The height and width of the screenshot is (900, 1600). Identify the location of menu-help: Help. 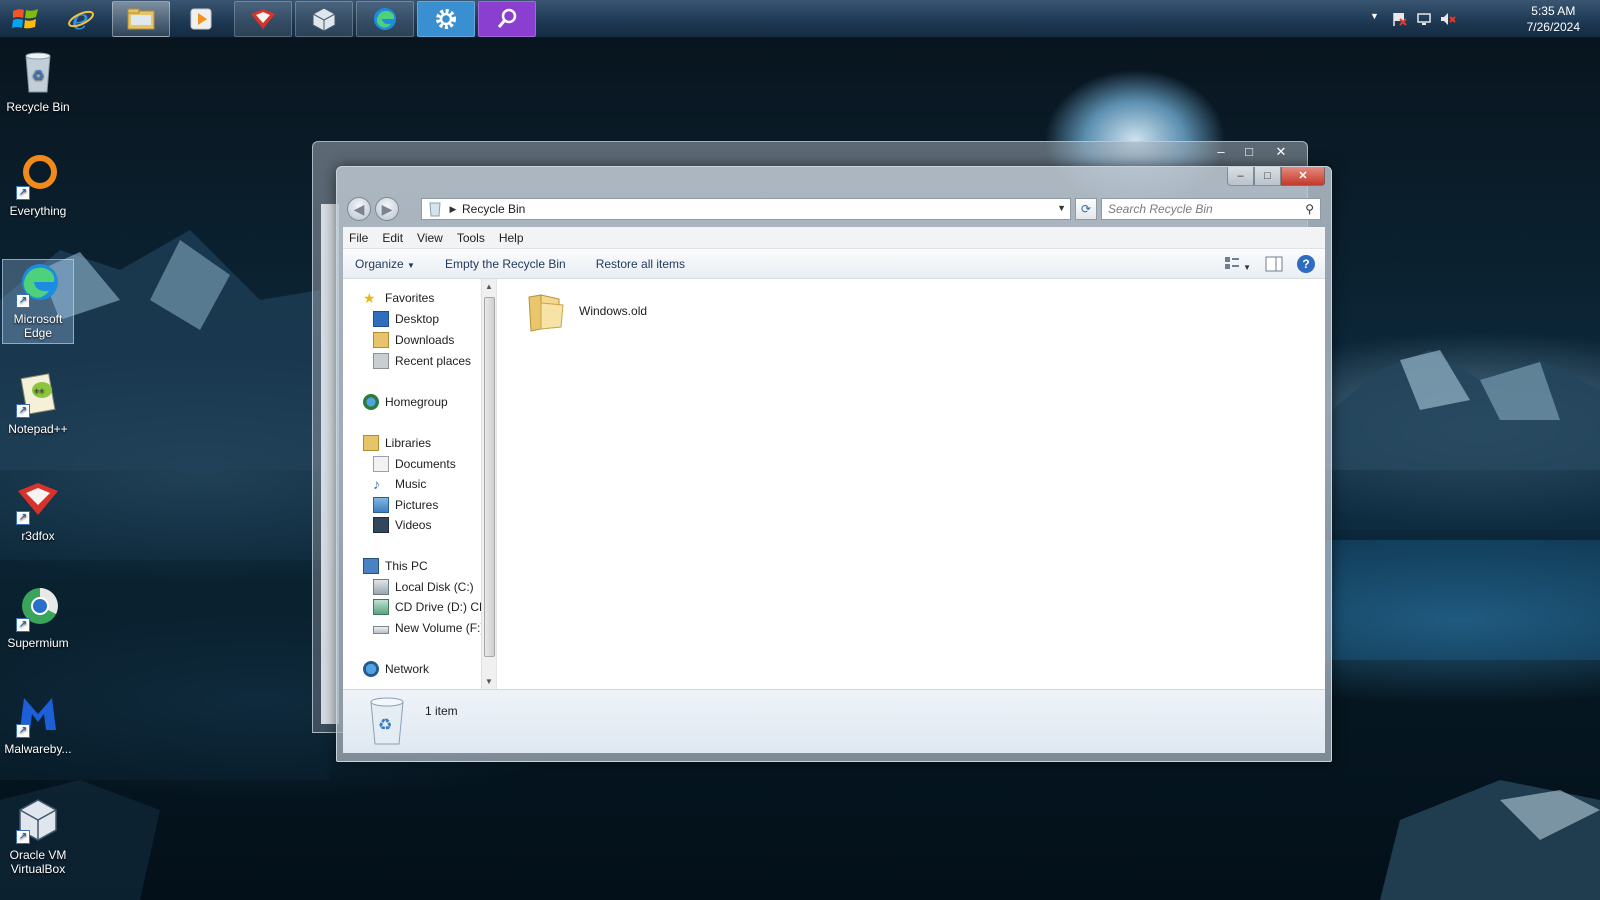
(511, 238).